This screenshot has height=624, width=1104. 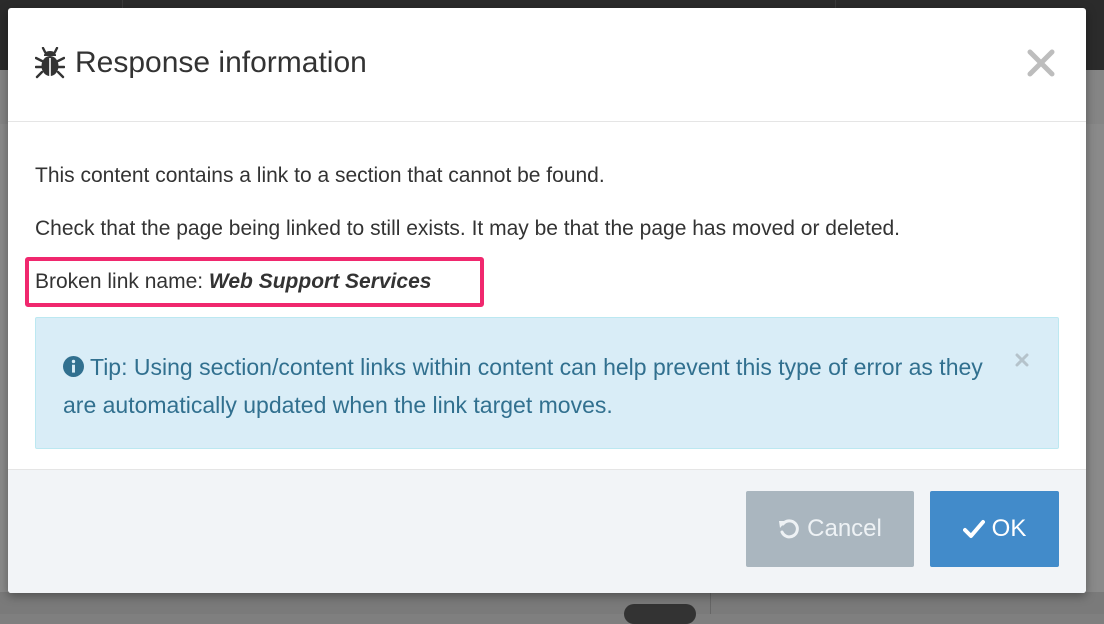 I want to click on background-divider, so click(x=710, y=603).